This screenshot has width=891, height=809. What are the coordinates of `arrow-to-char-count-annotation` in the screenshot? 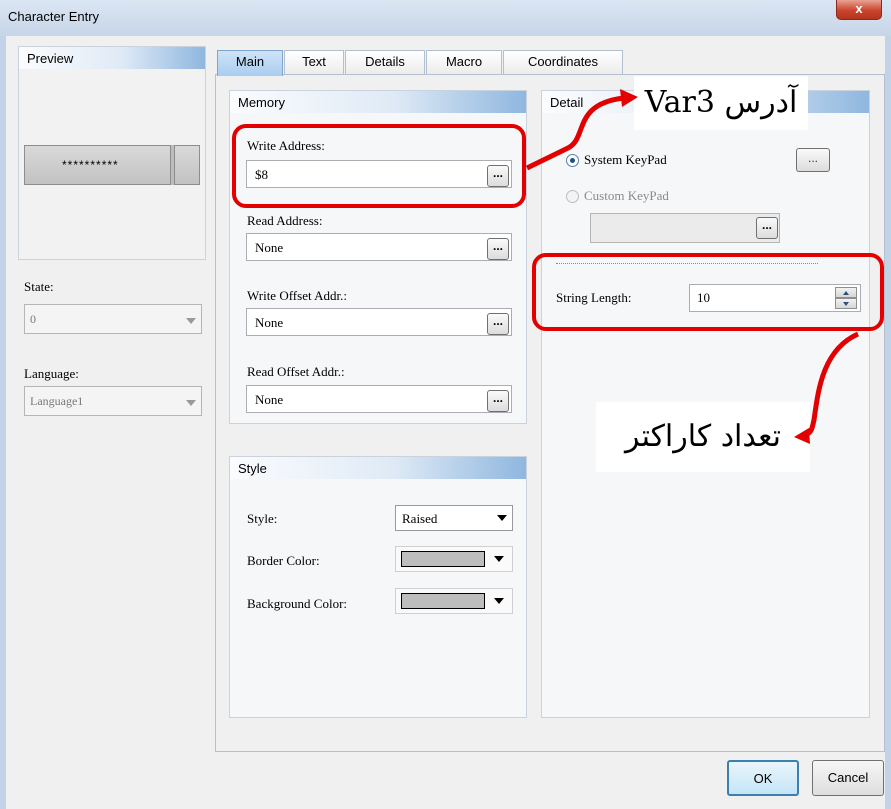 It's located at (832, 384).